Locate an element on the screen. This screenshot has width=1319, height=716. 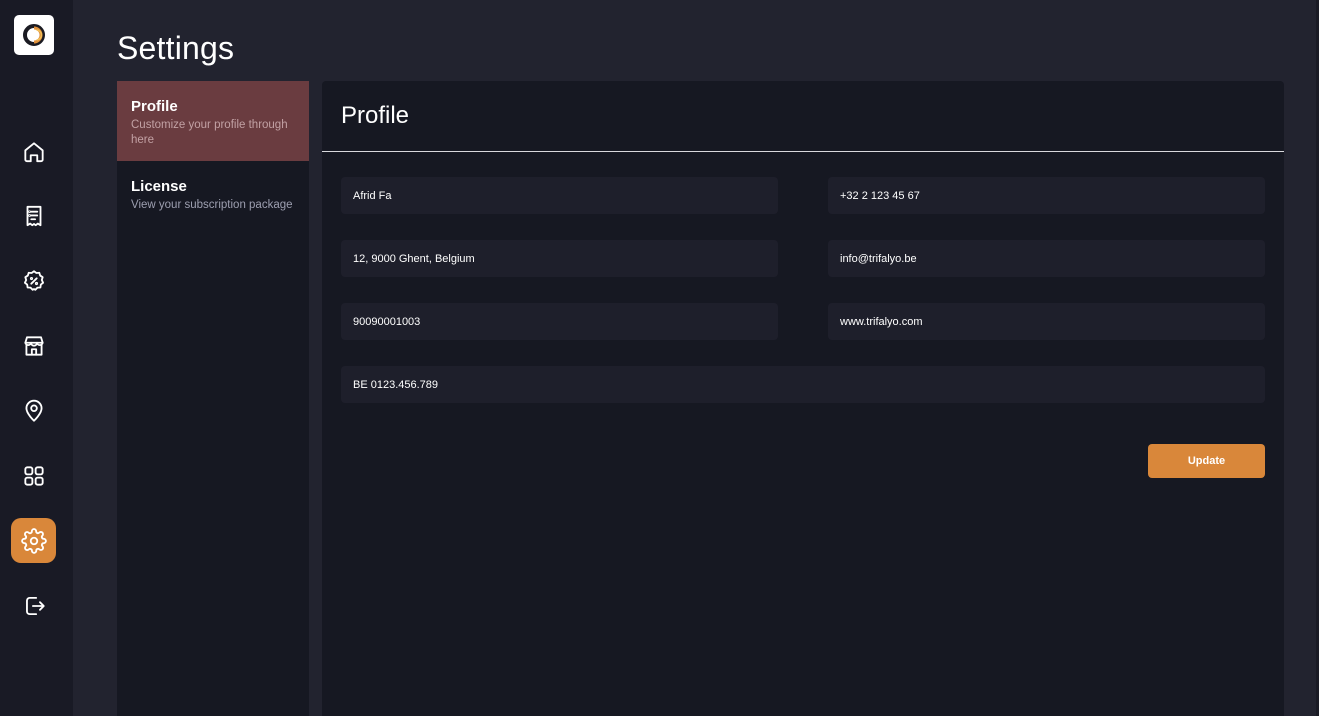
nav-home is located at coordinates (33, 151).